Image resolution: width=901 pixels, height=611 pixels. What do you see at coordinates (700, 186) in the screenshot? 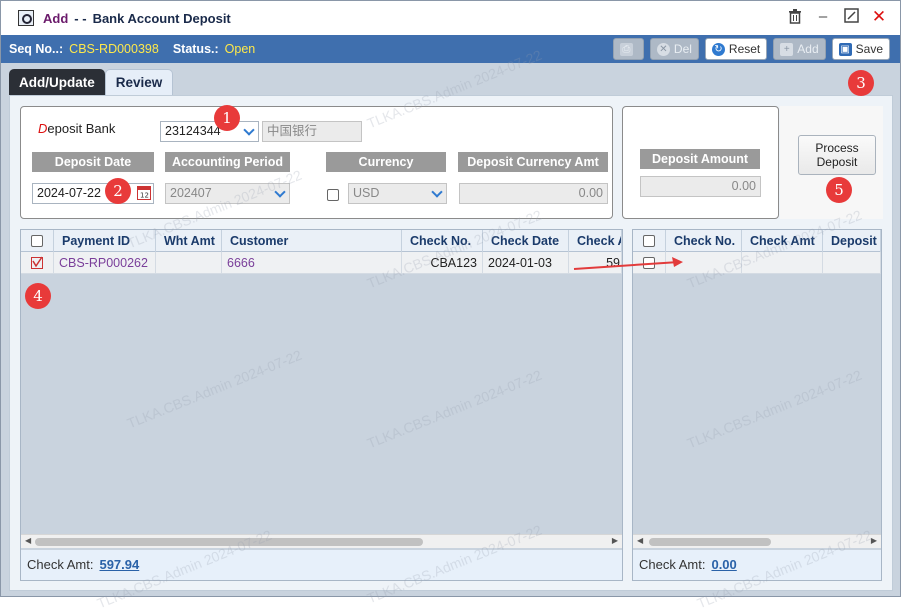
I see `deposit-amount-field: 0.00` at bounding box center [700, 186].